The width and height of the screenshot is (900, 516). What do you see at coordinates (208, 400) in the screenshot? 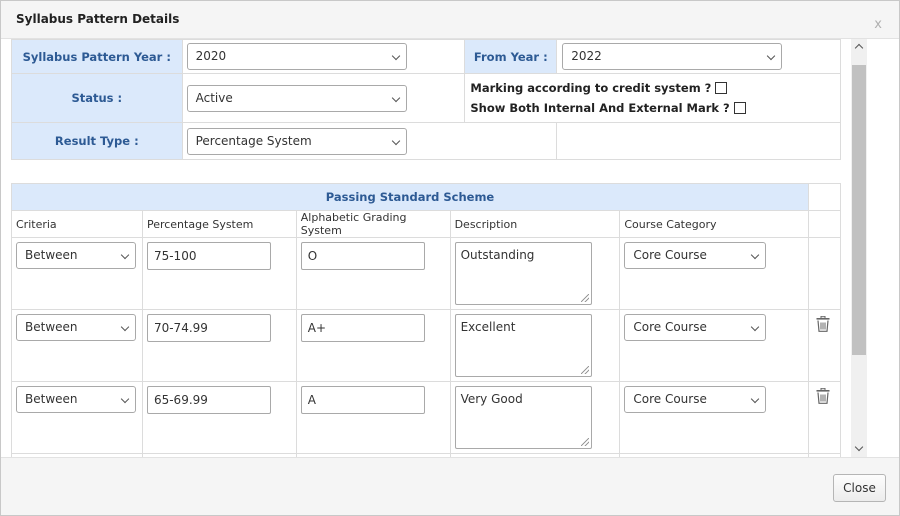
I see `percentage-input: 65-69.99` at bounding box center [208, 400].